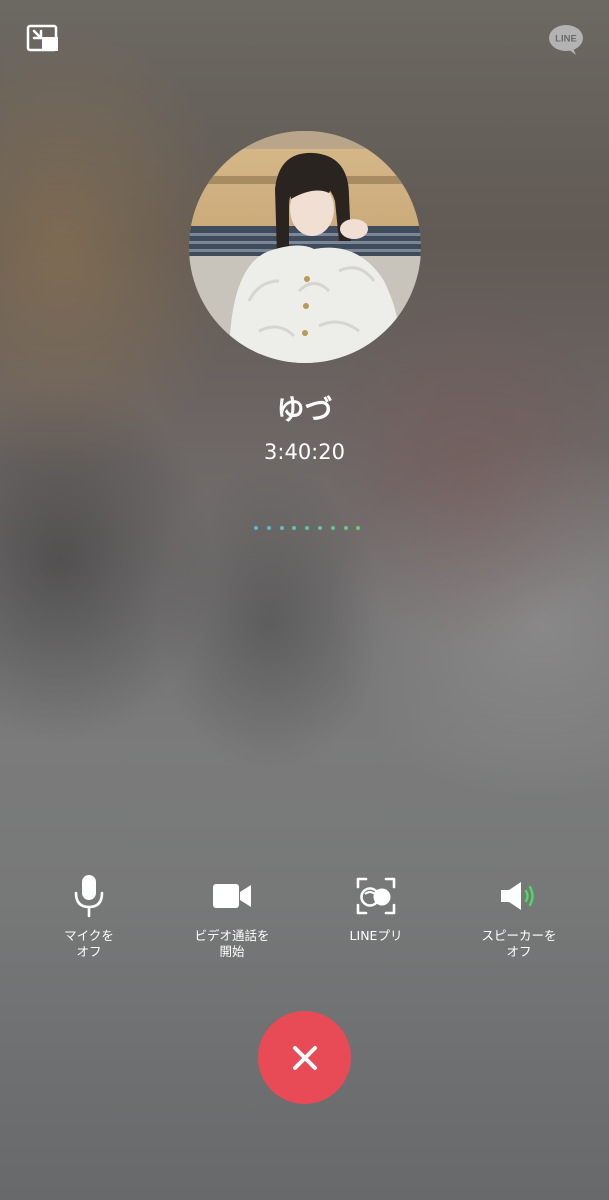 The height and width of the screenshot is (1200, 609). Describe the element at coordinates (517, 896) in the screenshot. I see `speaker-icon` at that location.